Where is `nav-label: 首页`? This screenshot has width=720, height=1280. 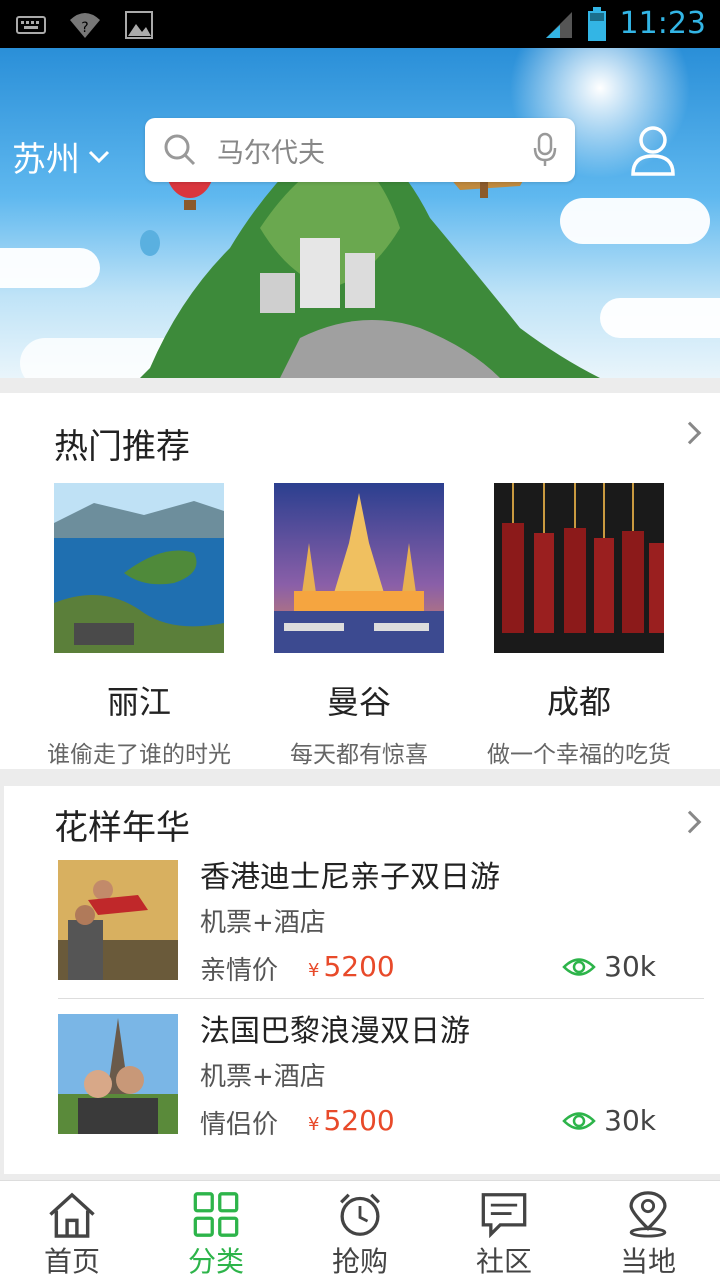 nav-label: 首页 is located at coordinates (71, 1261).